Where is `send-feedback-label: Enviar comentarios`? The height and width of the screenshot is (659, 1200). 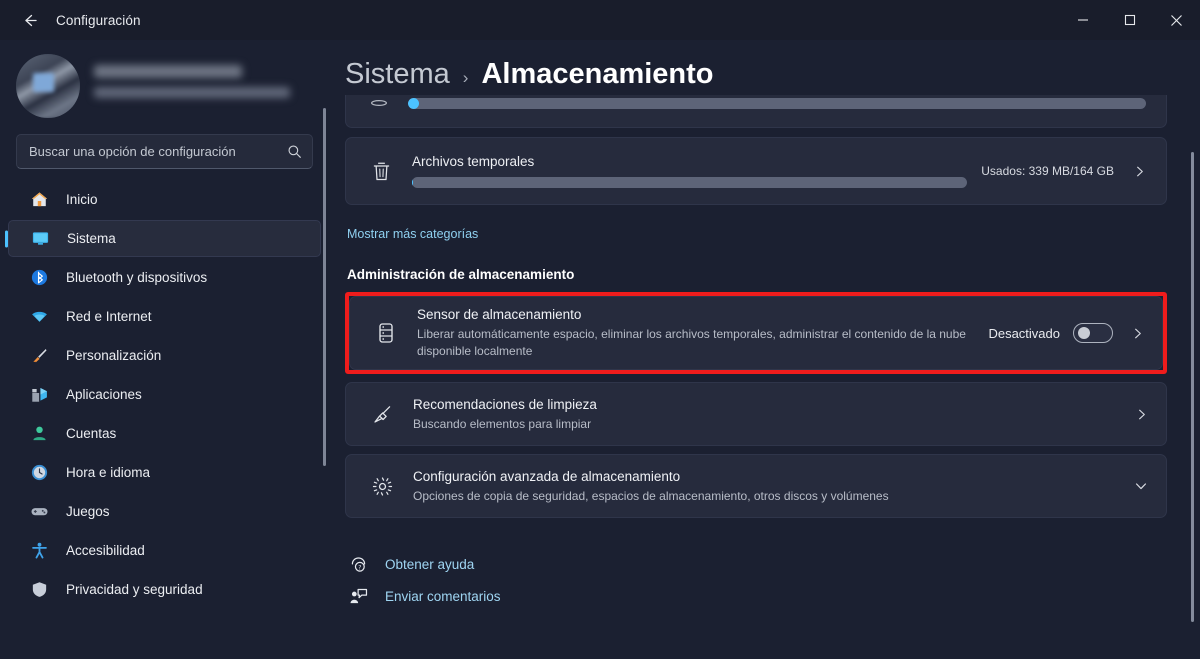
send-feedback-label: Enviar comentarios is located at coordinates (443, 596).